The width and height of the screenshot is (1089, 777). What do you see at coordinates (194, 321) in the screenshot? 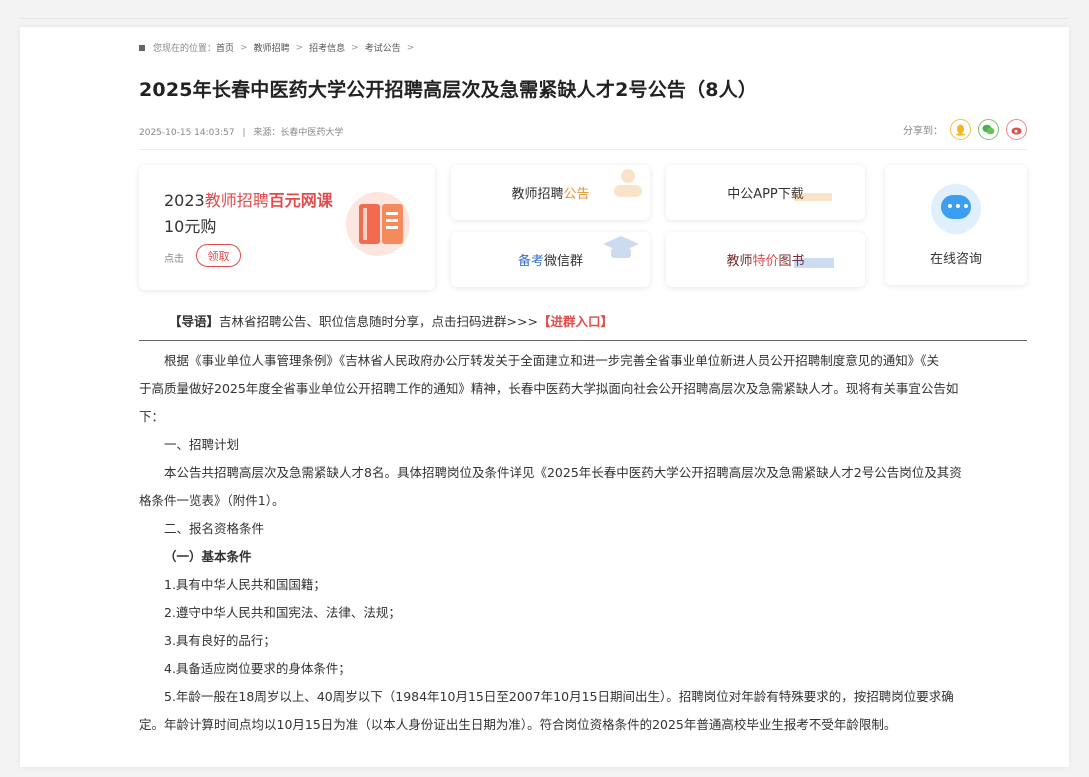
I see `guide-prefix: 【导语】` at bounding box center [194, 321].